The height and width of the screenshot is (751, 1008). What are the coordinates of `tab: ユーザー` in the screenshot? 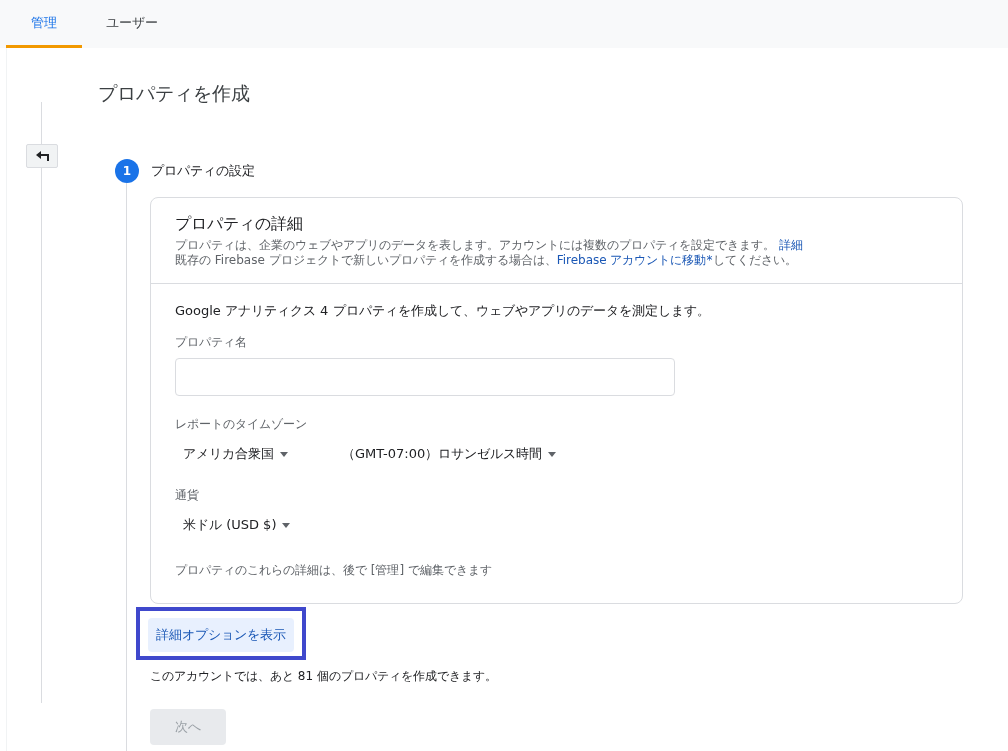 It's located at (132, 24).